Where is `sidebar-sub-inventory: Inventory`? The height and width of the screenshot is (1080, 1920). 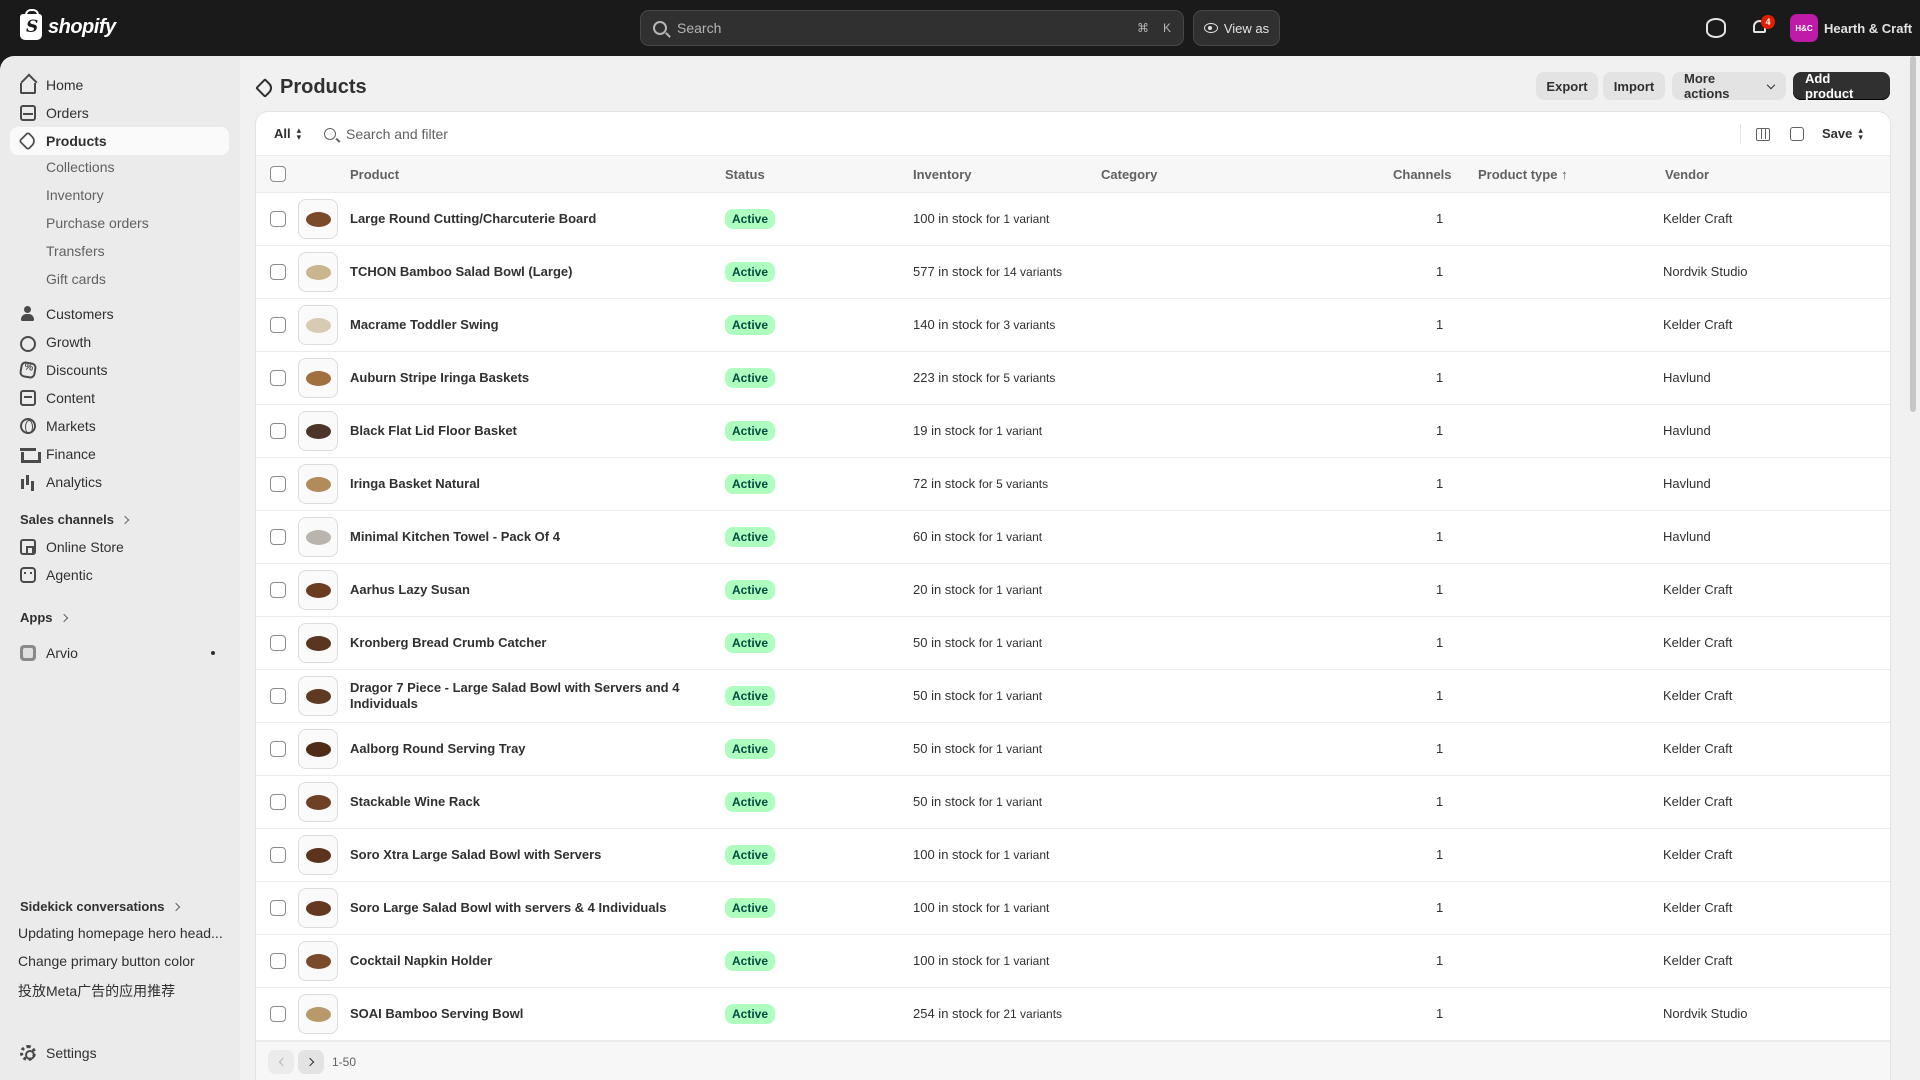 sidebar-sub-inventory: Inventory is located at coordinates (75, 195).